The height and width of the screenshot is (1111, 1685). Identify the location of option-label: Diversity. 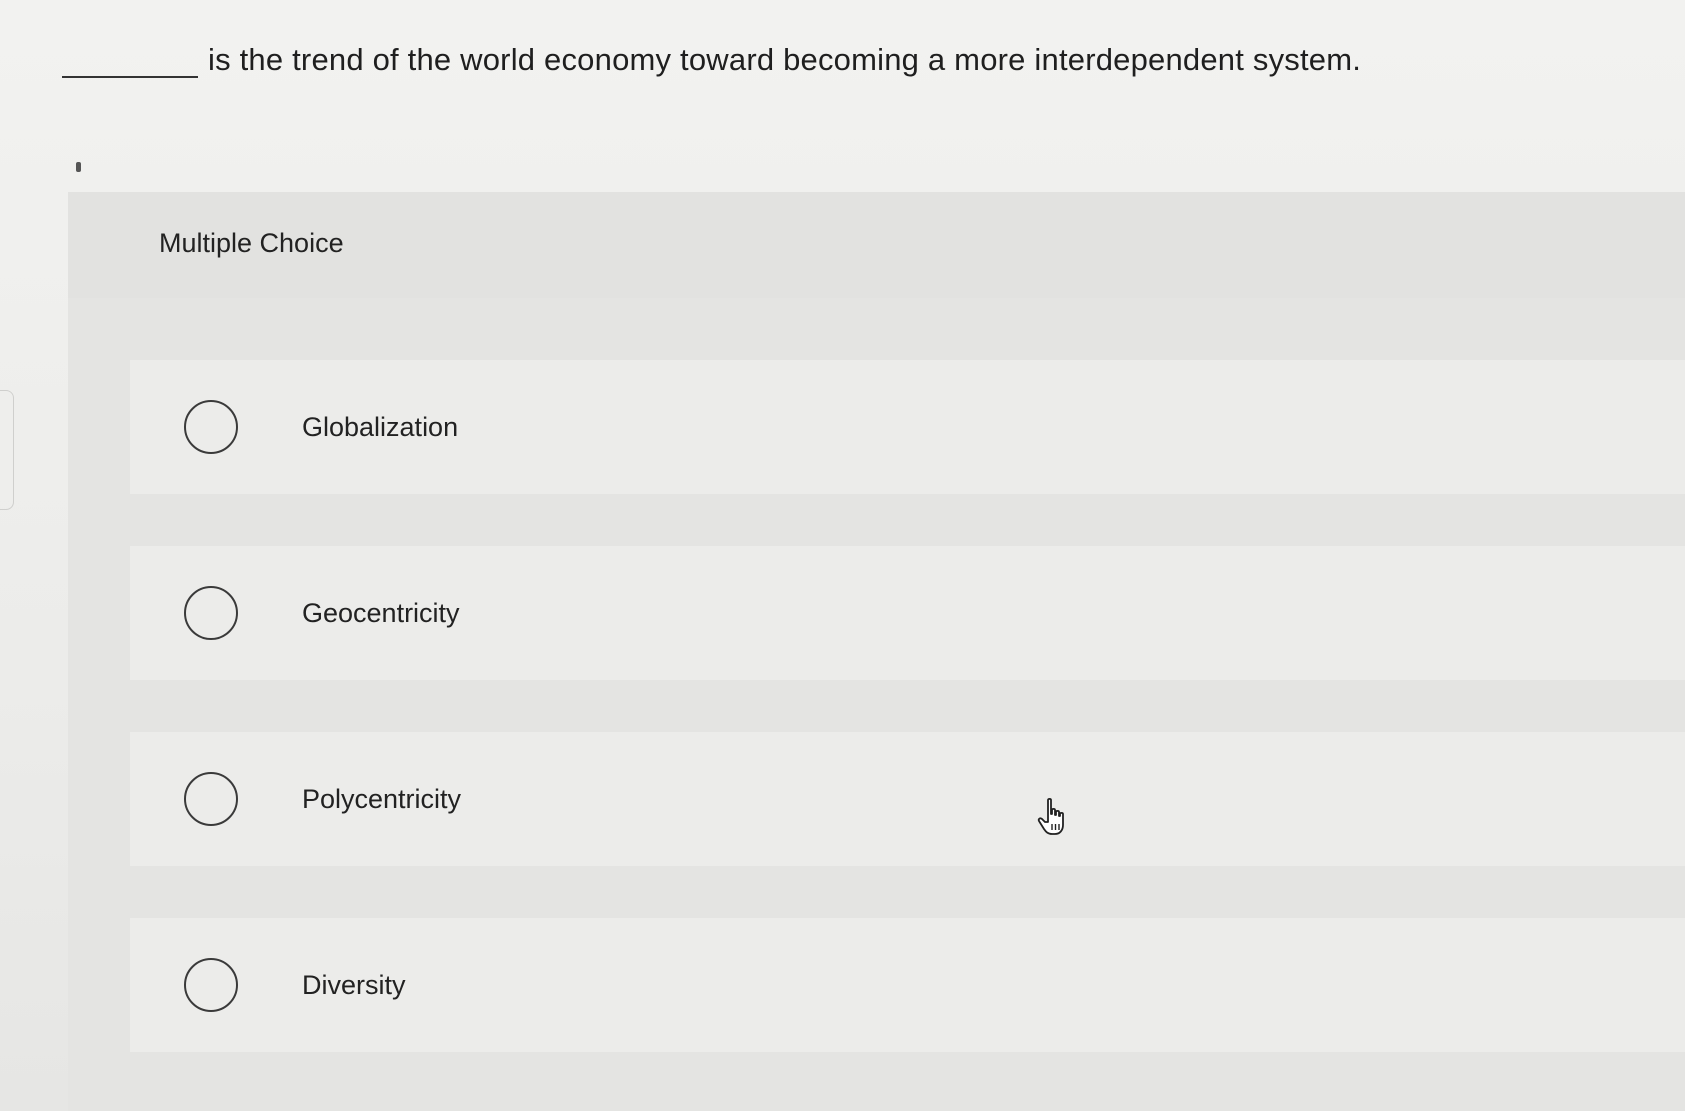
(354, 984).